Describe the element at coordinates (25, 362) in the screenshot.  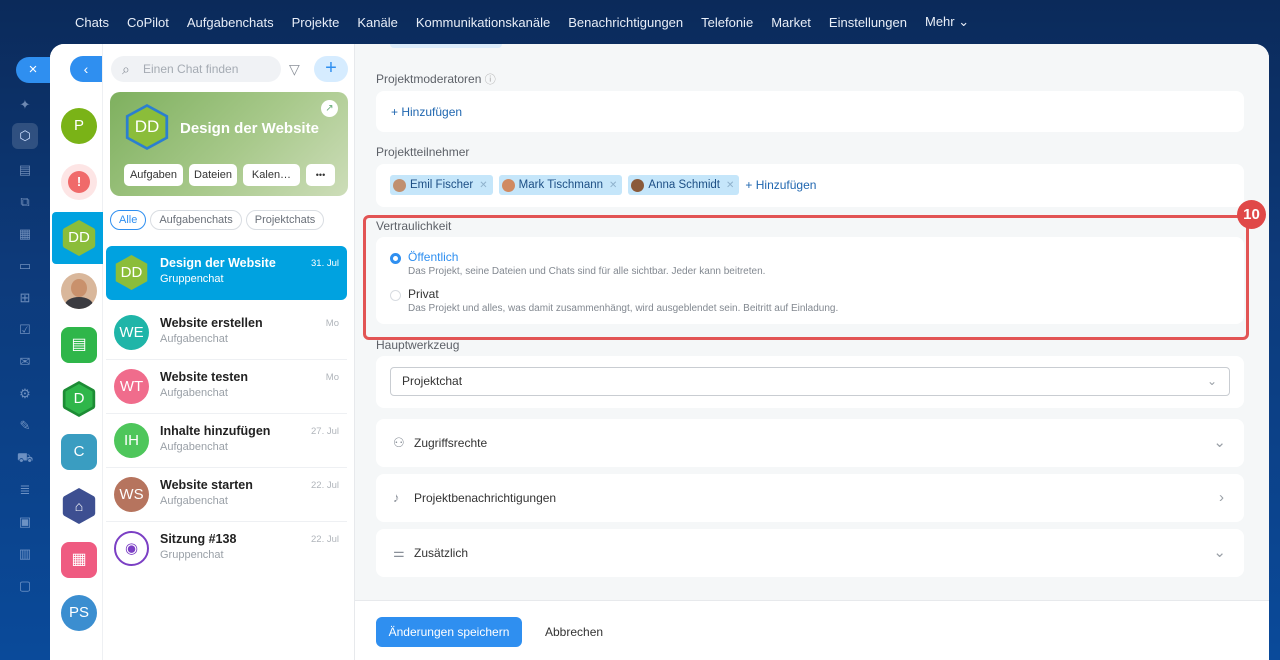
I see `mail-icon: ✉` at that location.